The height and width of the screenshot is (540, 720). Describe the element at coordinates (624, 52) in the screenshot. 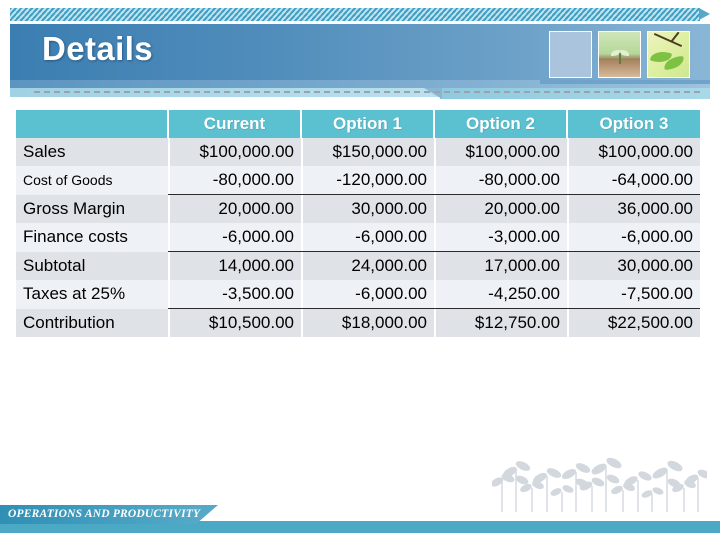

I see `sprout-leaf-right-icon` at that location.